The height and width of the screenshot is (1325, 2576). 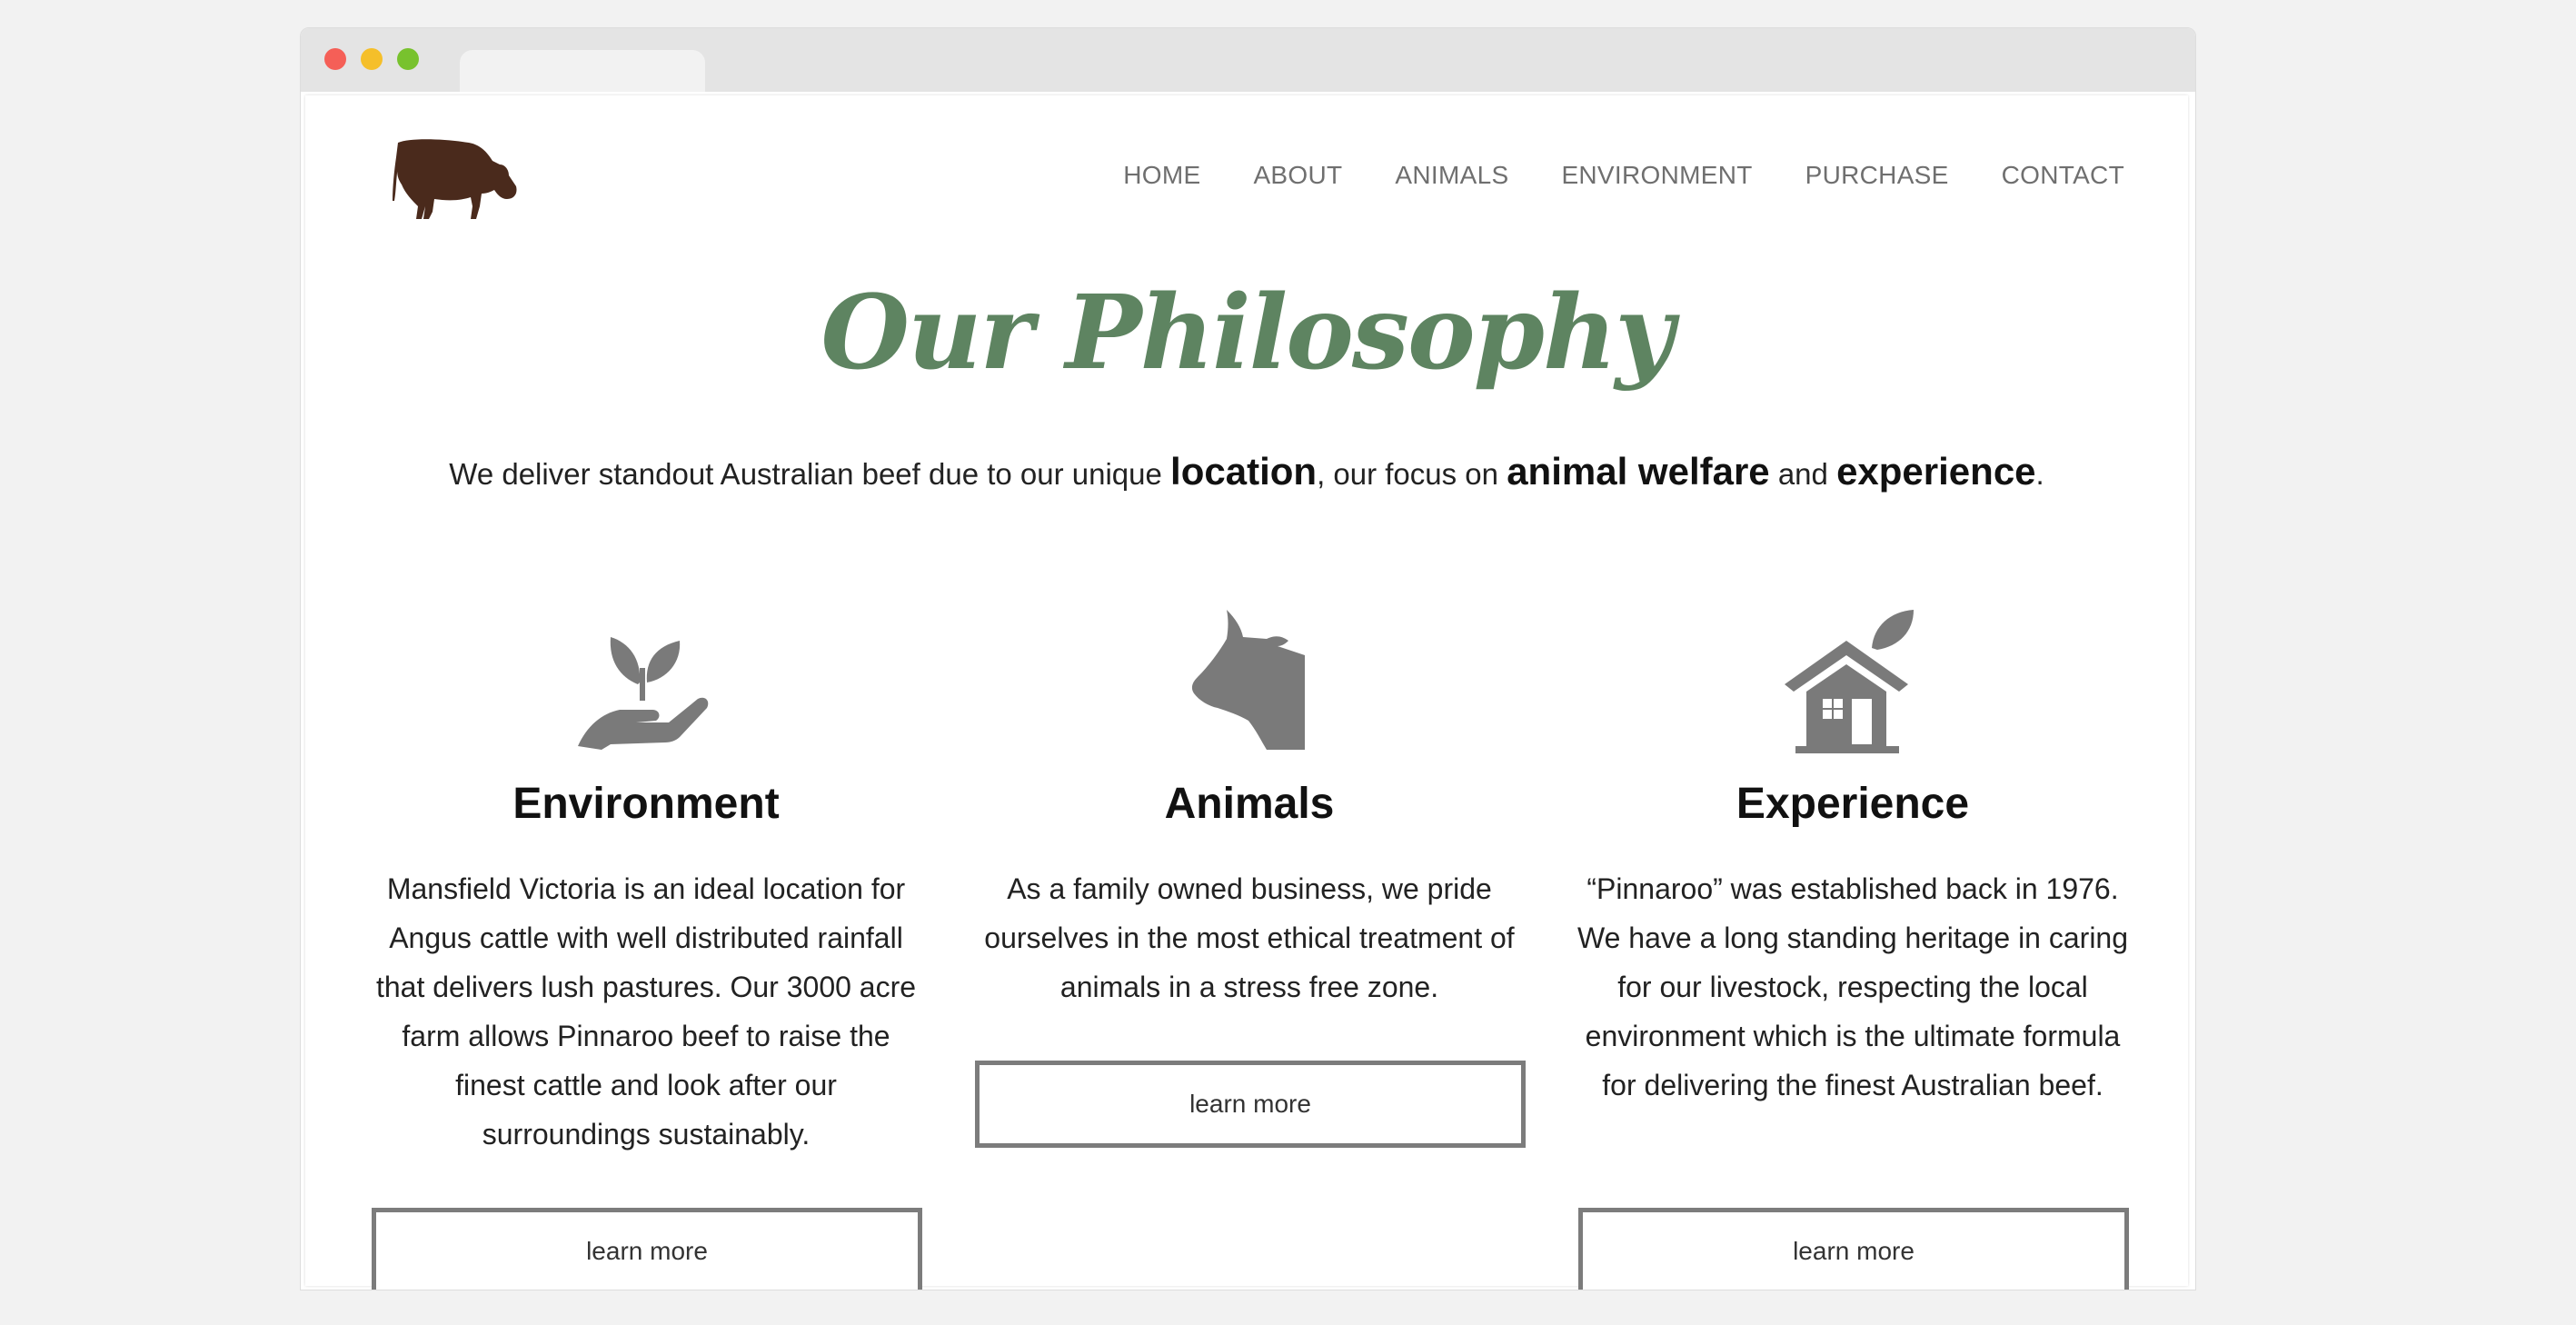 What do you see at coordinates (1249, 804) in the screenshot?
I see `animals-heading: Animals` at bounding box center [1249, 804].